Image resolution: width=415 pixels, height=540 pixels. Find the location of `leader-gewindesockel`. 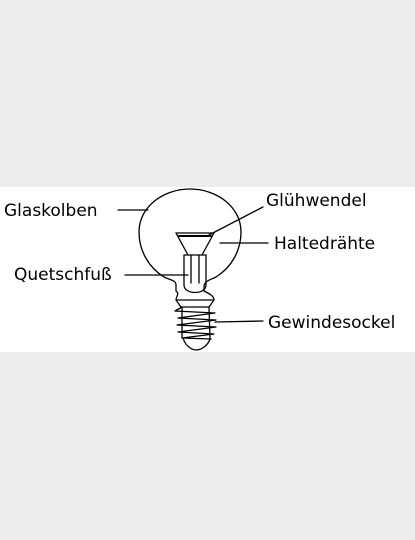

leader-gewindesockel is located at coordinates (239, 321).